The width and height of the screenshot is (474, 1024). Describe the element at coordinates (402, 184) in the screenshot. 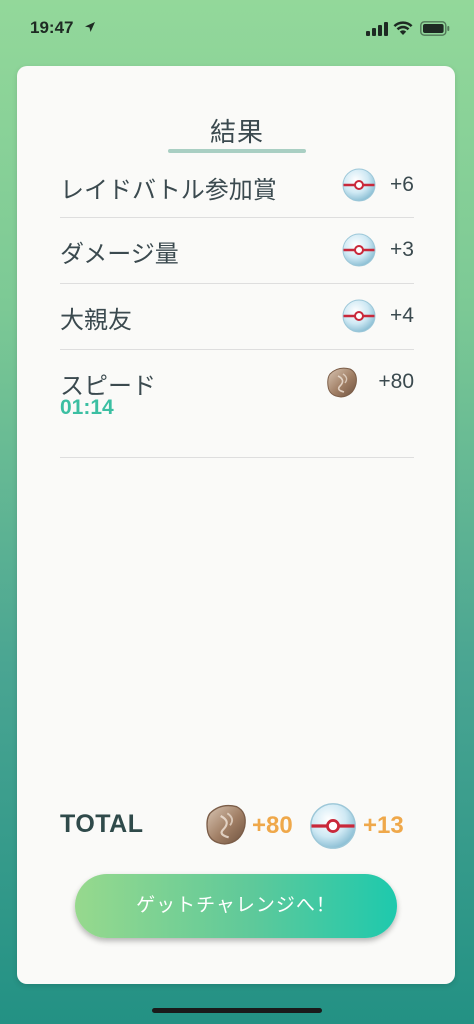

I see `row-value: +6` at that location.